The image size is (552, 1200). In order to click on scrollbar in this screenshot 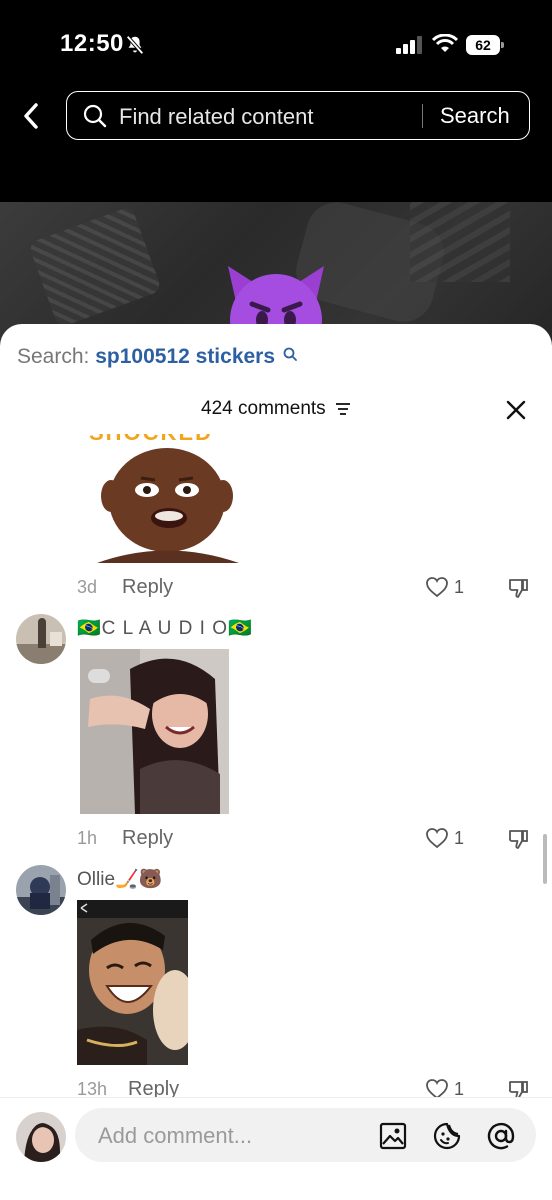, I will do `click(545, 859)`.